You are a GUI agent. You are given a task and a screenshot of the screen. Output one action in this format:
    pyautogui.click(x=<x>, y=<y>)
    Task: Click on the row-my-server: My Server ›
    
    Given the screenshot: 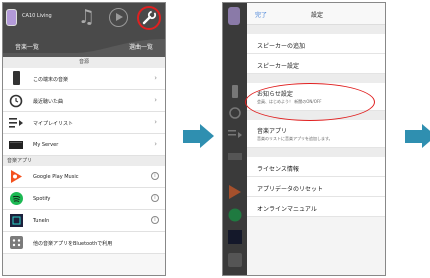 What is the action you would take?
    pyautogui.click(x=84, y=145)
    